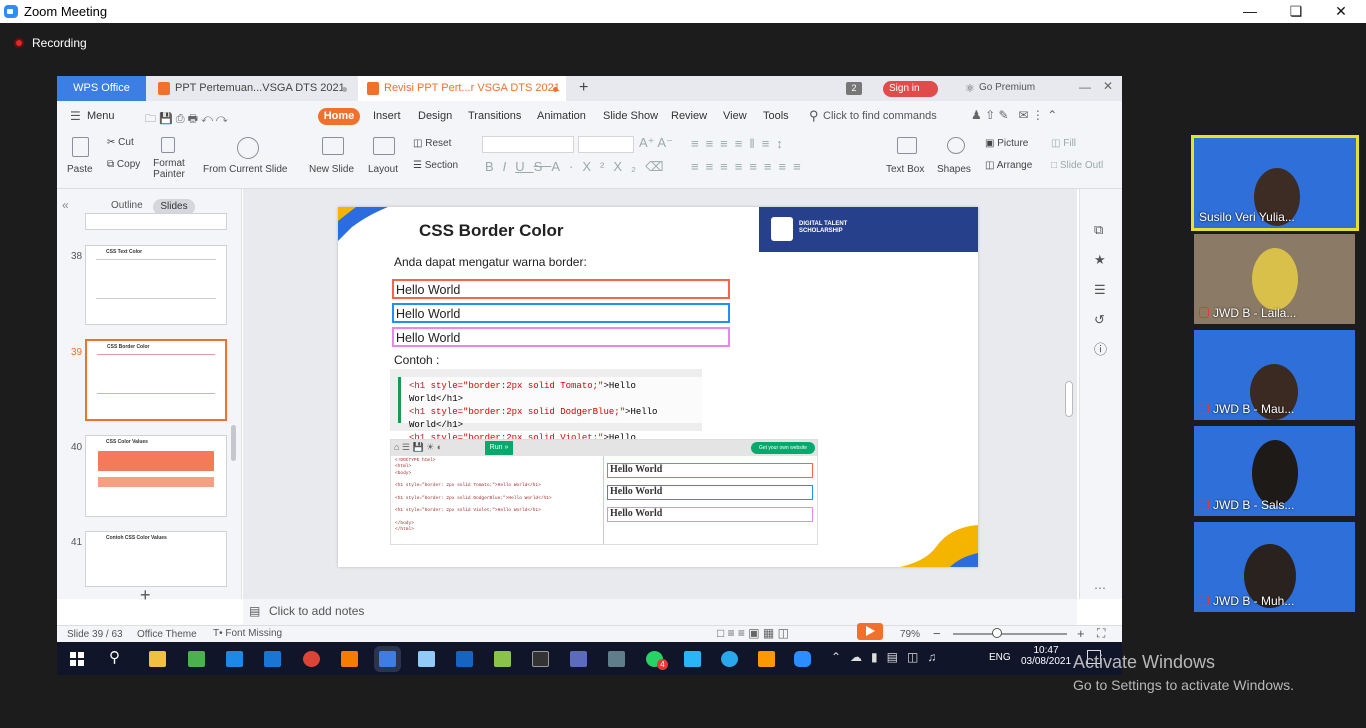 The width and height of the screenshot is (1366, 728). Describe the element at coordinates (1000, 657) in the screenshot. I see `language-indicator: ENG` at that location.